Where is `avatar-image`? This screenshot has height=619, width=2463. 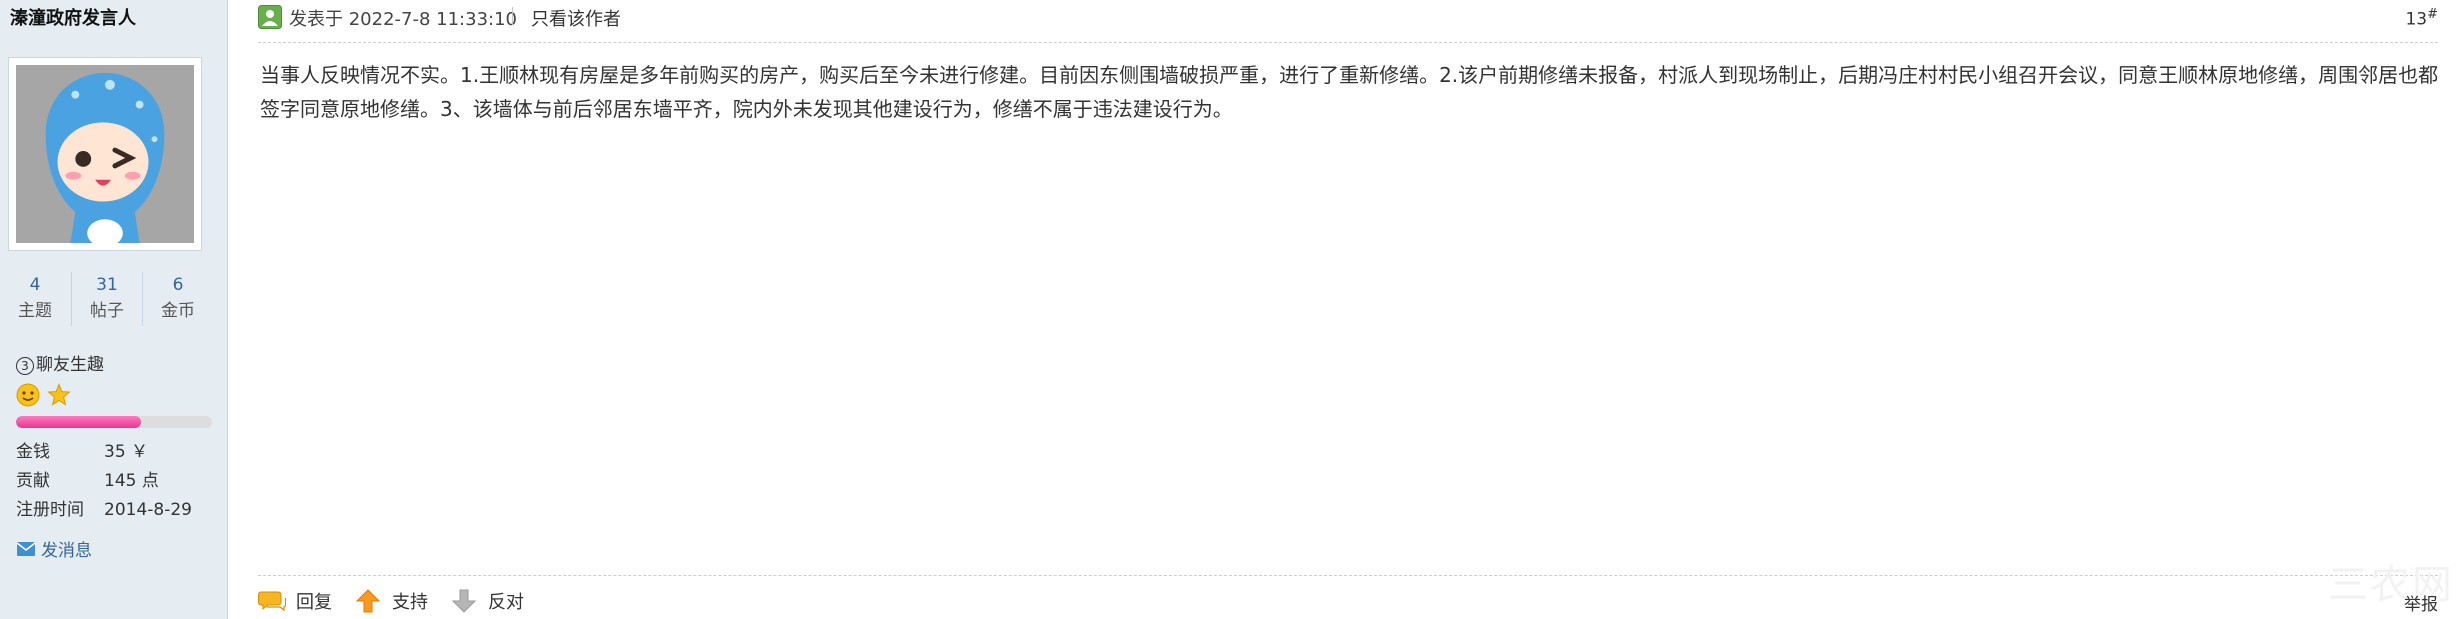 avatar-image is located at coordinates (105, 154).